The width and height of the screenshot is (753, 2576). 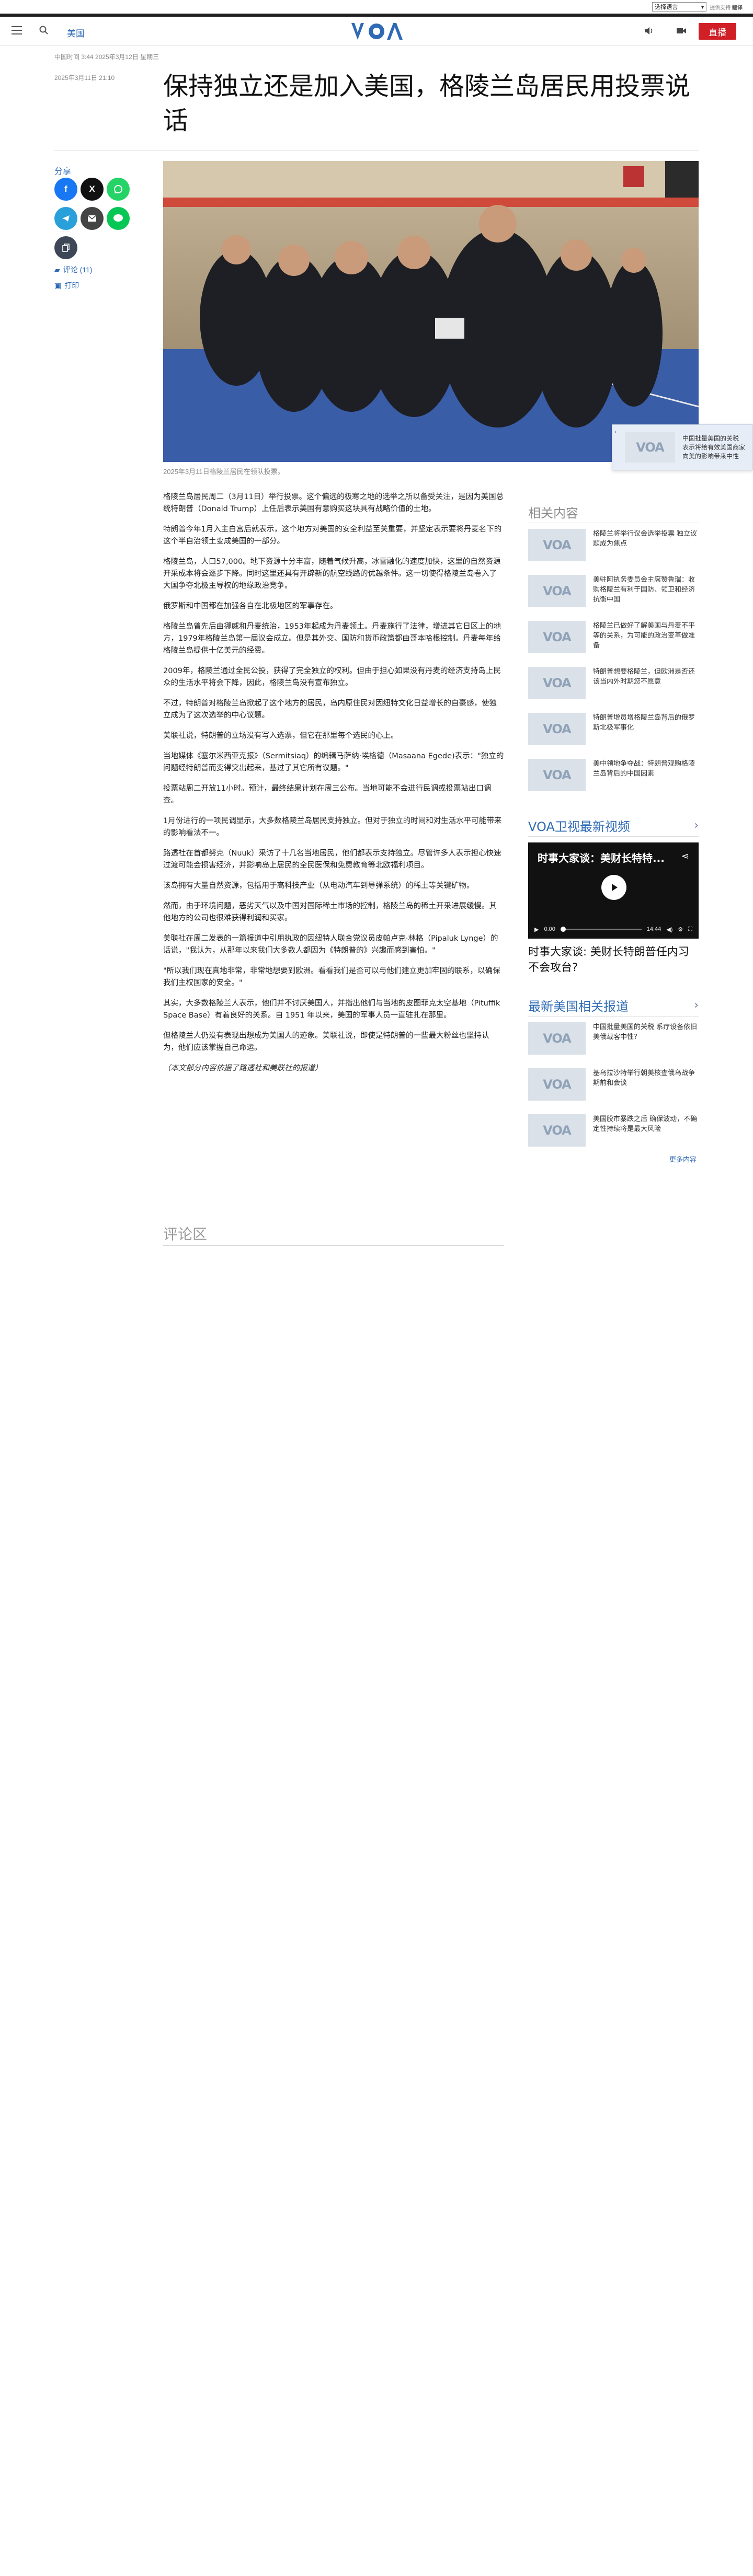 What do you see at coordinates (427, 103) in the screenshot?
I see `page-title: 保持独立还是加入美国，格陵兰岛居民用投票说话` at bounding box center [427, 103].